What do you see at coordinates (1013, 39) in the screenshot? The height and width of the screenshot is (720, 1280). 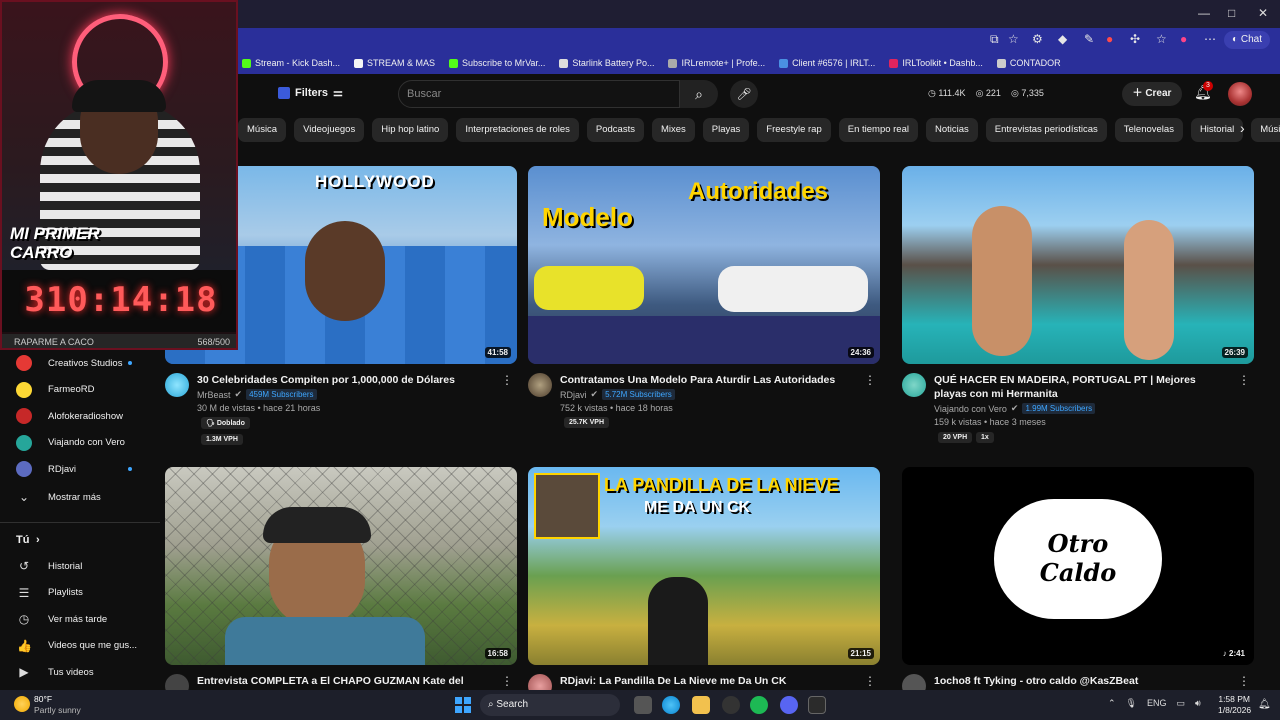 I see `favorite-star-icon: ☆` at bounding box center [1013, 39].